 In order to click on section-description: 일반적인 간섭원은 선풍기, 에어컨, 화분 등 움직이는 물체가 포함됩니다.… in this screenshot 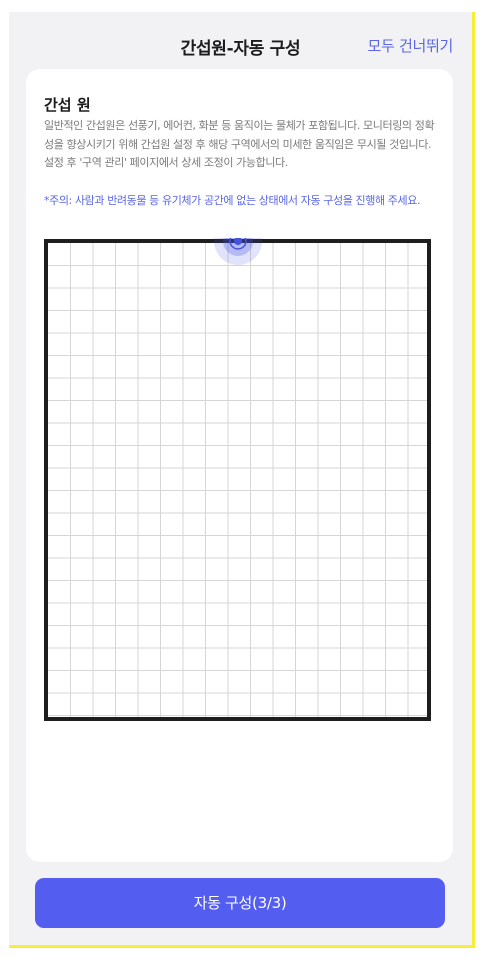, I will do `click(239, 144)`.